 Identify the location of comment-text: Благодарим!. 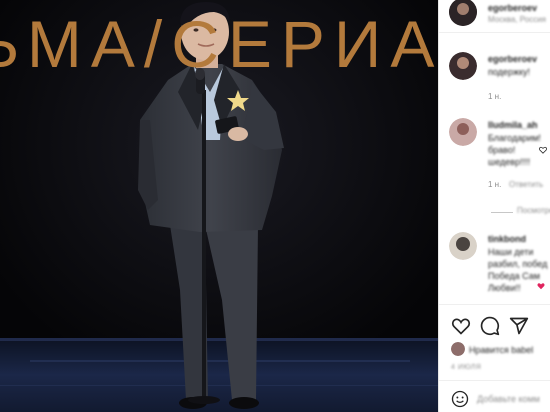
(514, 138).